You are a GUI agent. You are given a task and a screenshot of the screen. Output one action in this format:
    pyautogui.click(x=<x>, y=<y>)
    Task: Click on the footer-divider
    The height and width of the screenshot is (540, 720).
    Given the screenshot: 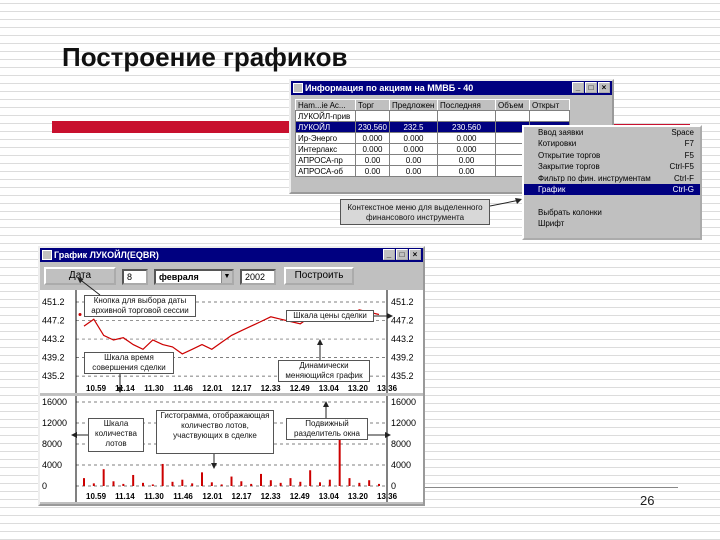 What is the action you would take?
    pyautogui.click(x=549, y=487)
    